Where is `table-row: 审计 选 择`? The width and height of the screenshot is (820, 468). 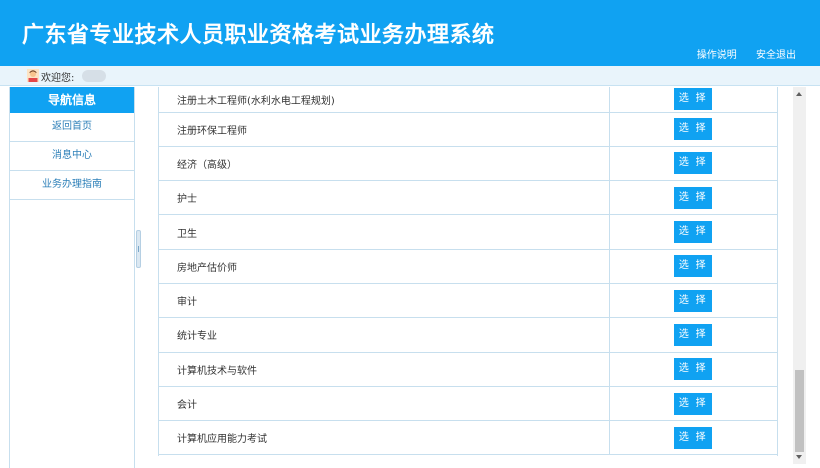
table-row: 审计 选 择 is located at coordinates (468, 300).